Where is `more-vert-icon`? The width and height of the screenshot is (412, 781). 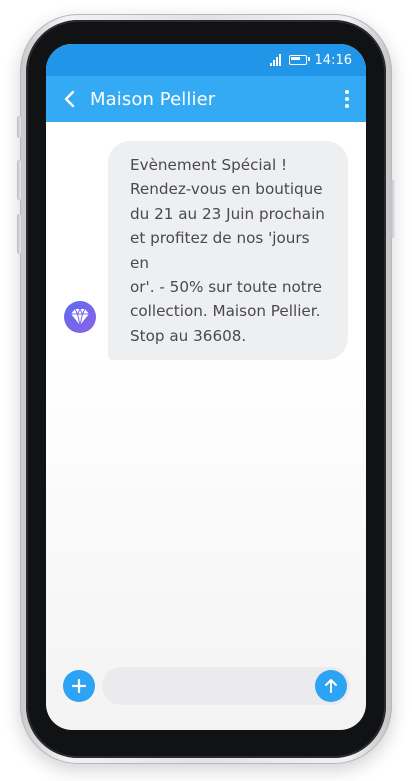 more-vert-icon is located at coordinates (347, 99).